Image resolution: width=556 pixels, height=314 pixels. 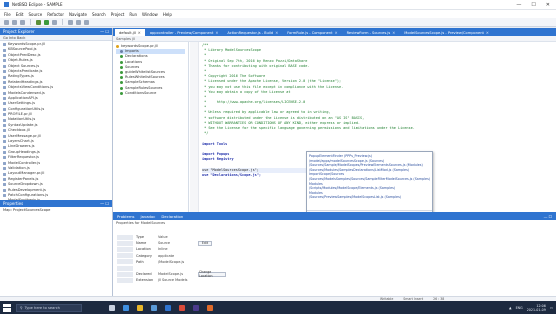 I want to click on property-value: applicate, so click(x=166, y=255).